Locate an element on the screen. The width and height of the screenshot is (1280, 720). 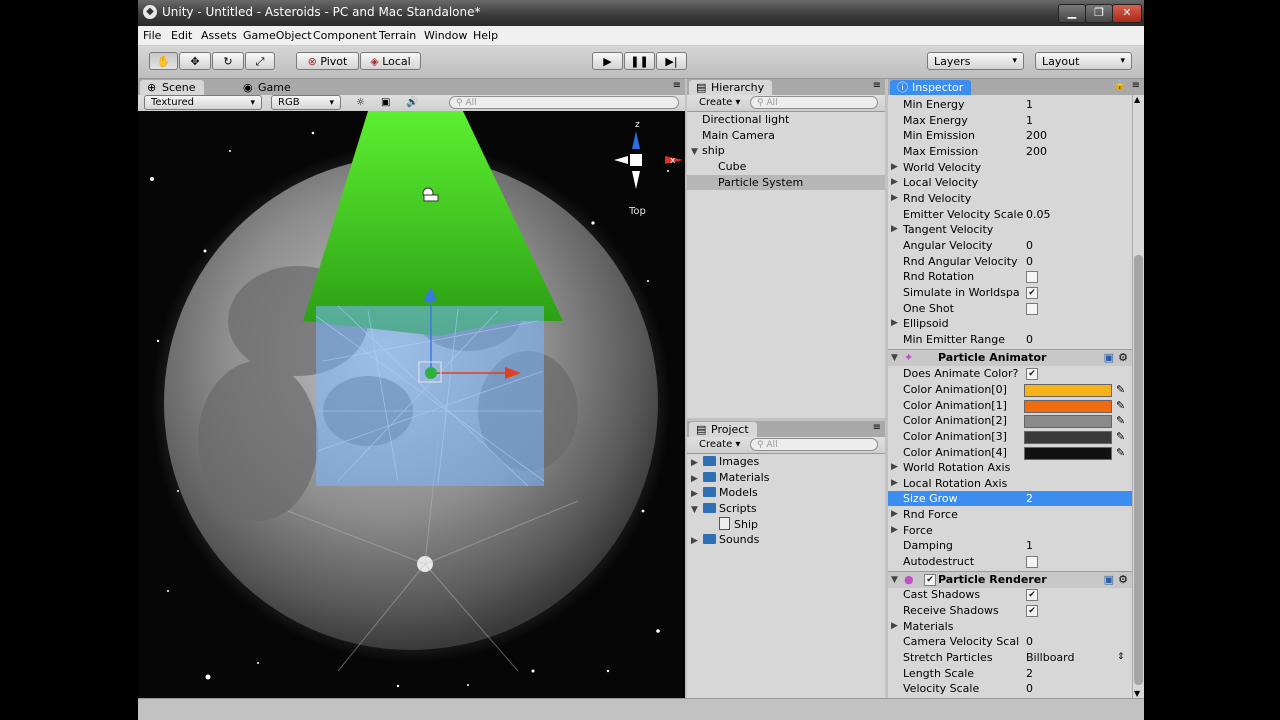
menu-file: File is located at coordinates (152, 35).